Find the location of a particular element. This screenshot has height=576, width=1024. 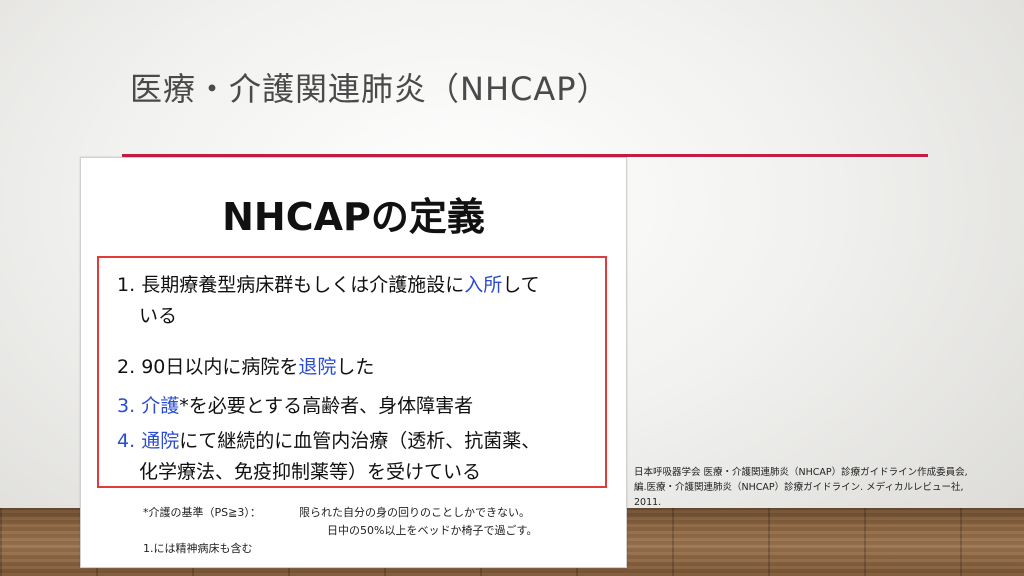

item-highlight: 通院 is located at coordinates (160, 441).